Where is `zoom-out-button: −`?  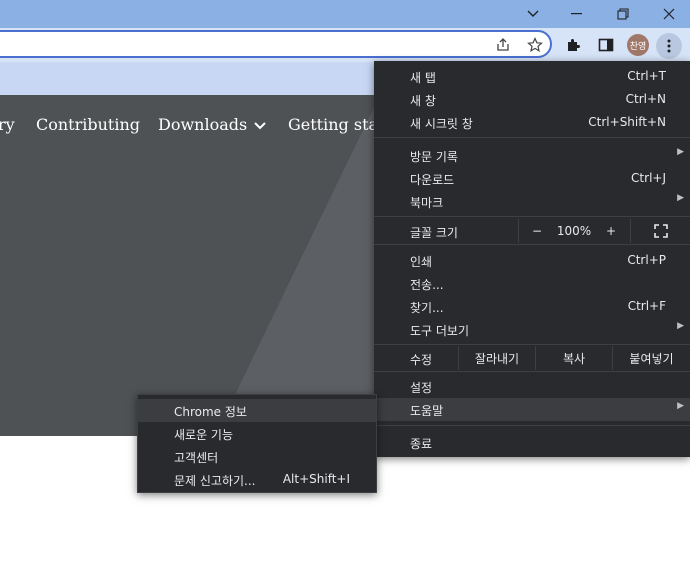 zoom-out-button: − is located at coordinates (537, 231).